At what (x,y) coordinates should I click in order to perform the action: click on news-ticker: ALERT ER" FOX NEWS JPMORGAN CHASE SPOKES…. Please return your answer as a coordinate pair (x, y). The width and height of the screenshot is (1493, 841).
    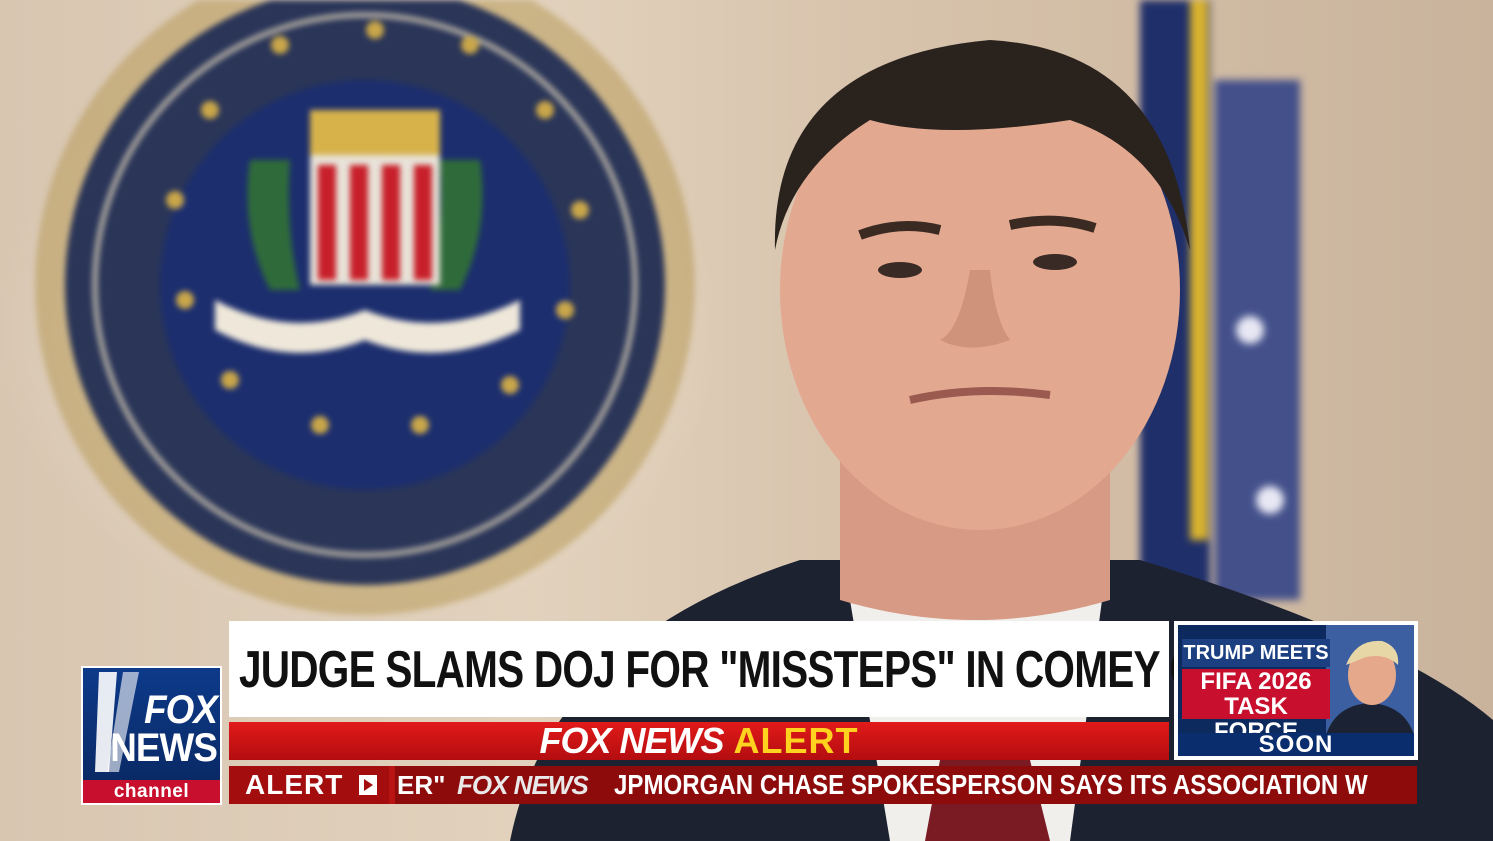
    Looking at the image, I should click on (823, 785).